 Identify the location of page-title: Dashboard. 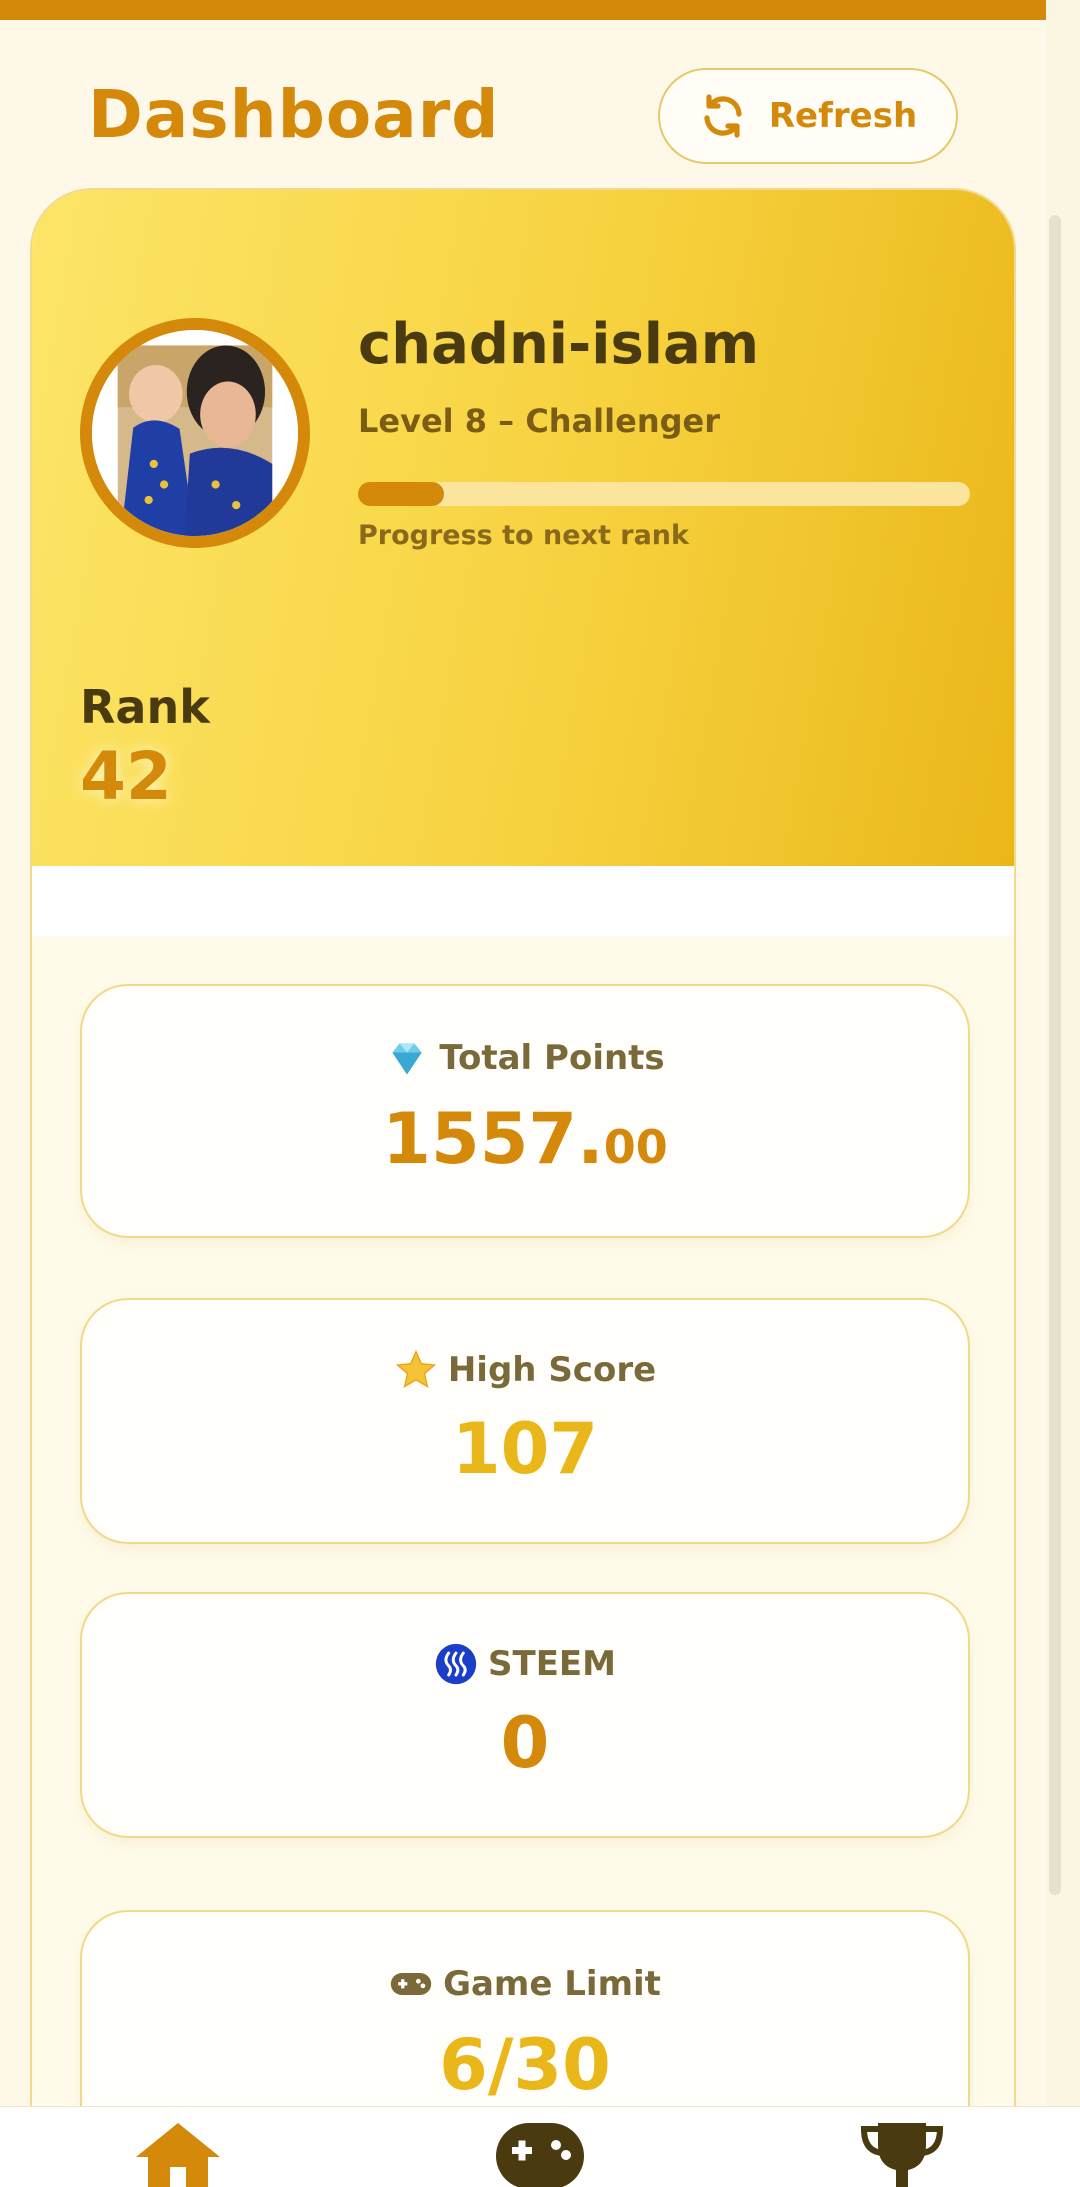
(294, 114).